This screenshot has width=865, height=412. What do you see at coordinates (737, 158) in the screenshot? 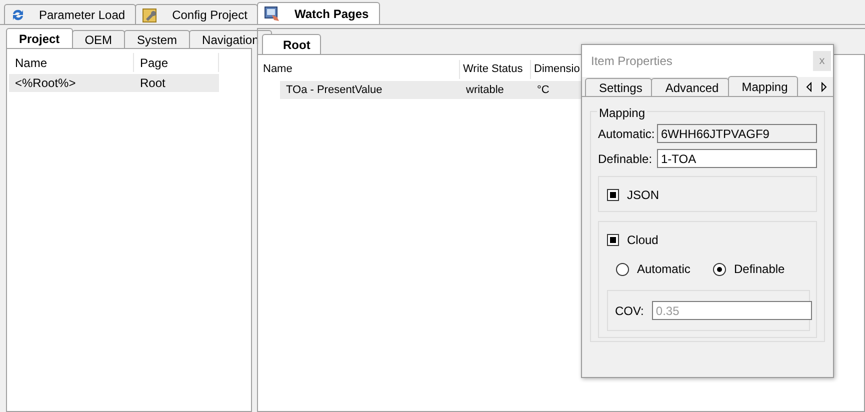
I see `input-field: 1-TOA` at bounding box center [737, 158].